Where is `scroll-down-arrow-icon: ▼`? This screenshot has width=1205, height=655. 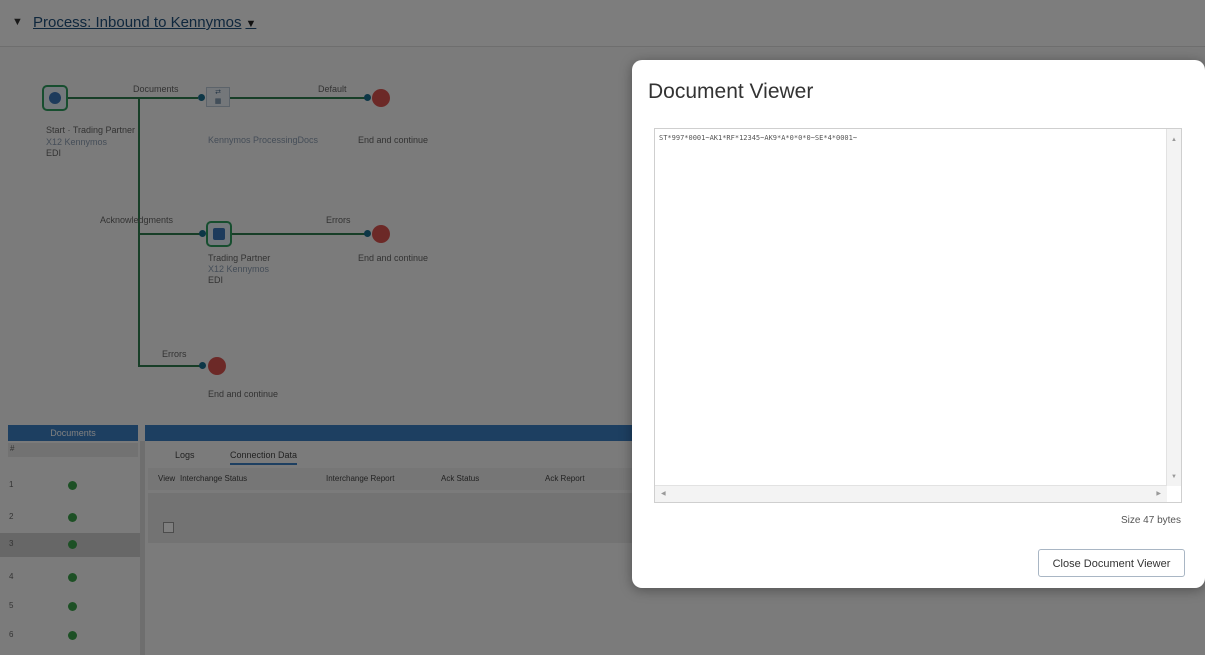 scroll-down-arrow-icon: ▼ is located at coordinates (1174, 477).